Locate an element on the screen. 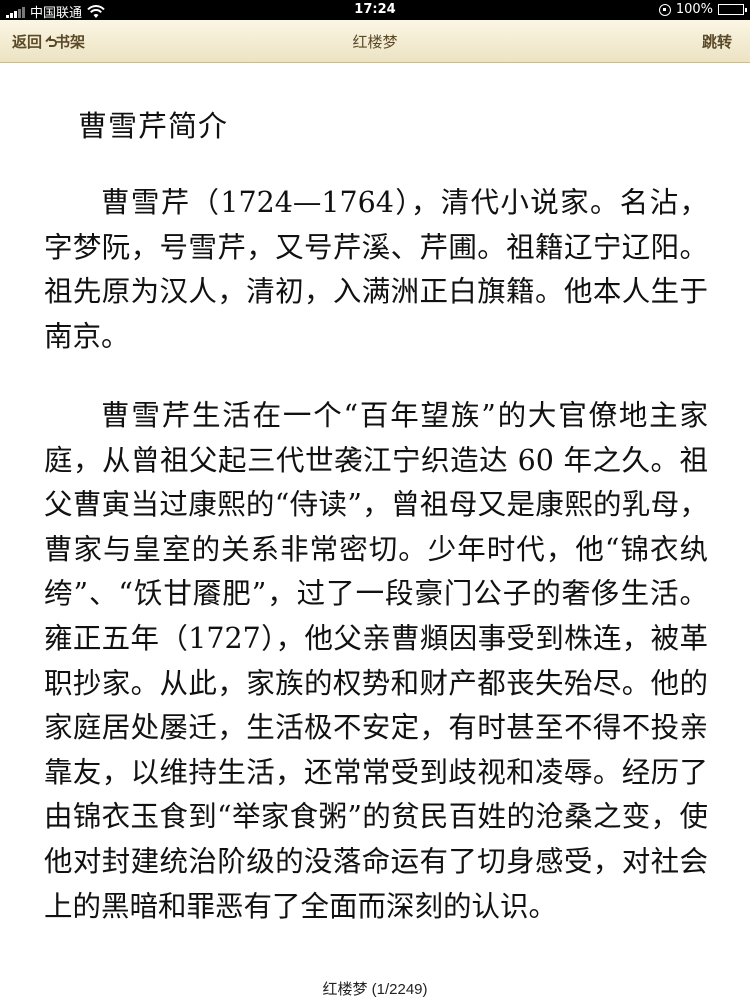 The image size is (750, 1000). book-title: 红楼梦 is located at coordinates (375, 42).